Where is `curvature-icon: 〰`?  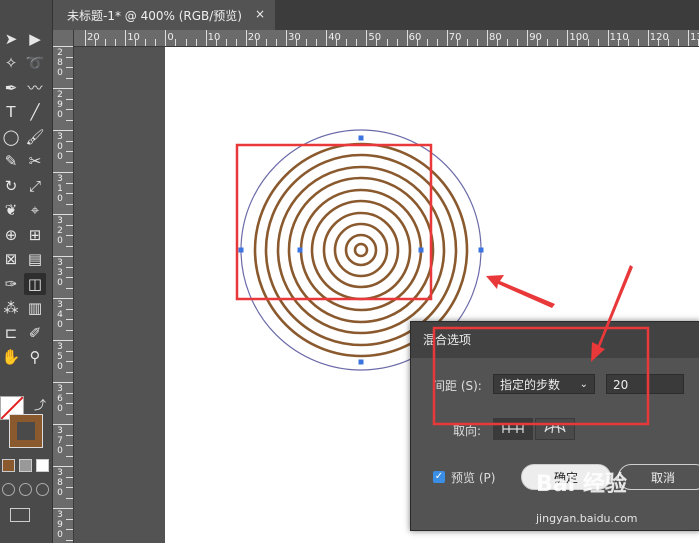 curvature-icon: 〰 is located at coordinates (35, 88).